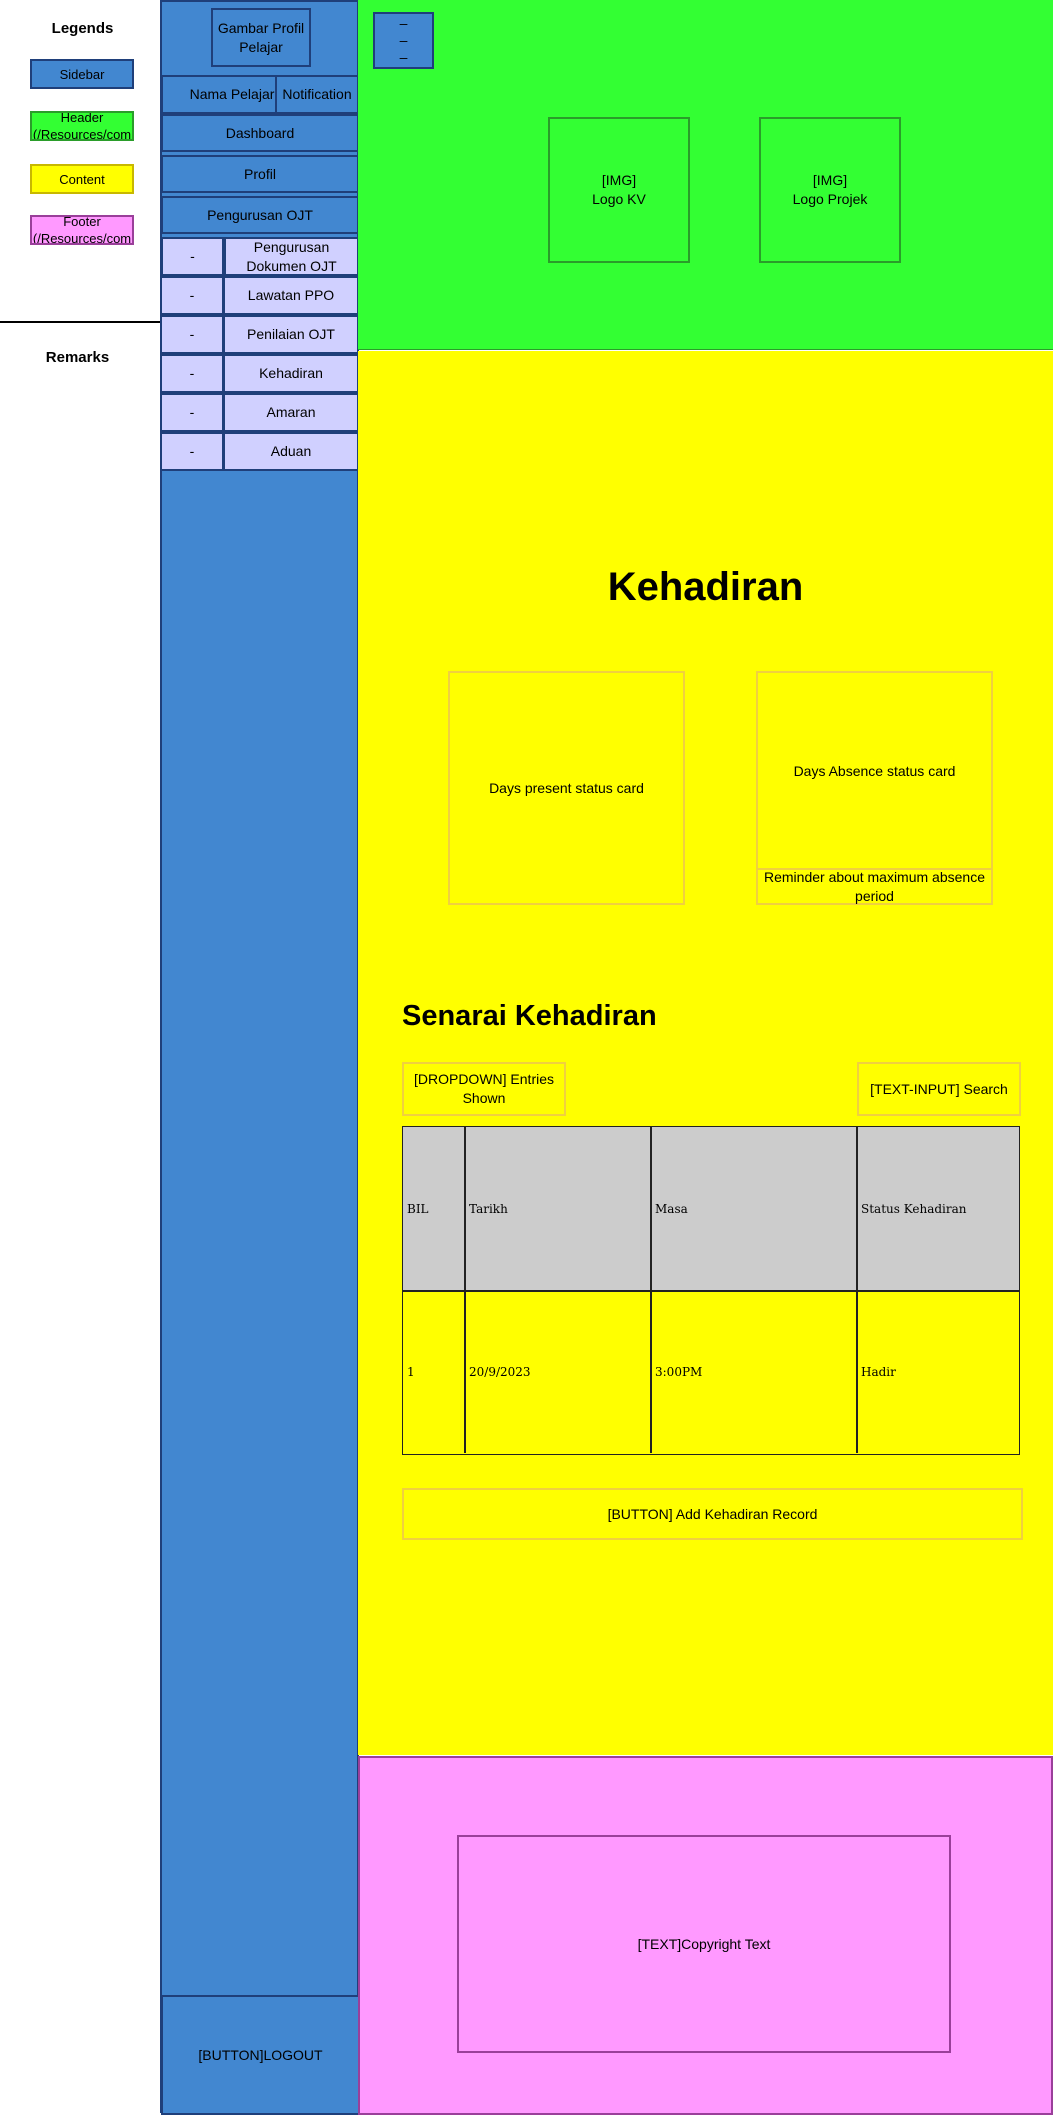 This screenshot has height=2115, width=1053. What do you see at coordinates (529, 1016) in the screenshot?
I see `list-title: Senarai Kehadiran` at bounding box center [529, 1016].